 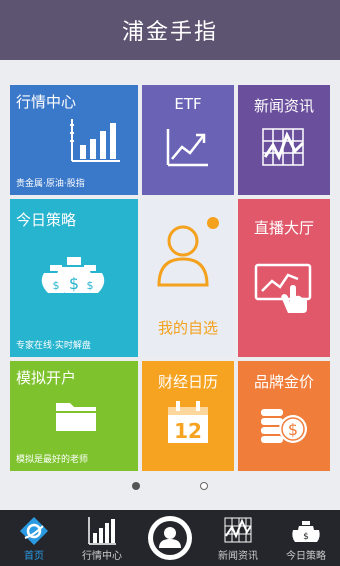 What do you see at coordinates (170, 487) in the screenshot?
I see `page-indicator` at bounding box center [170, 487].